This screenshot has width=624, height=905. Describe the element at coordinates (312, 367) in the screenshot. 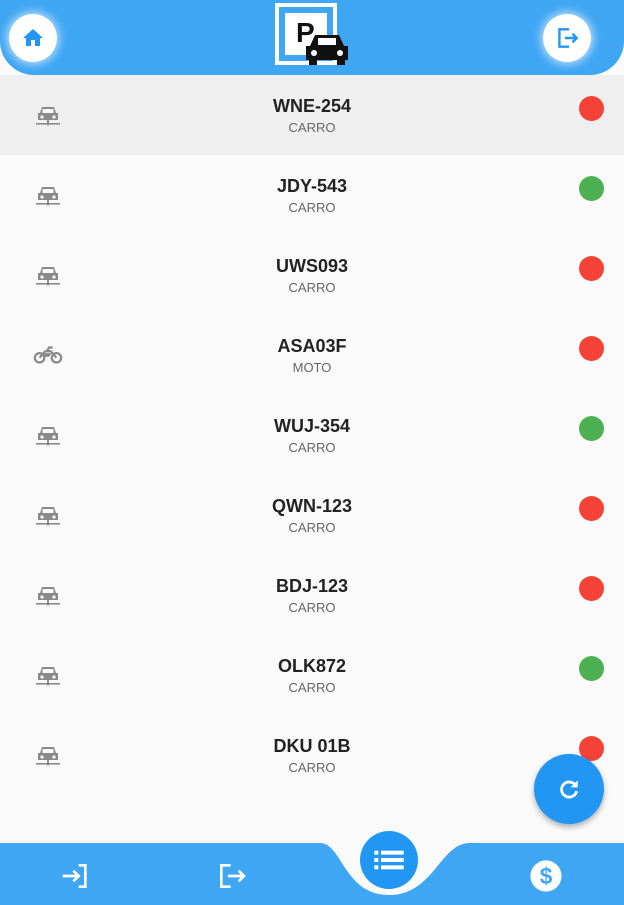

I see `vehicle-type: MOTO` at that location.